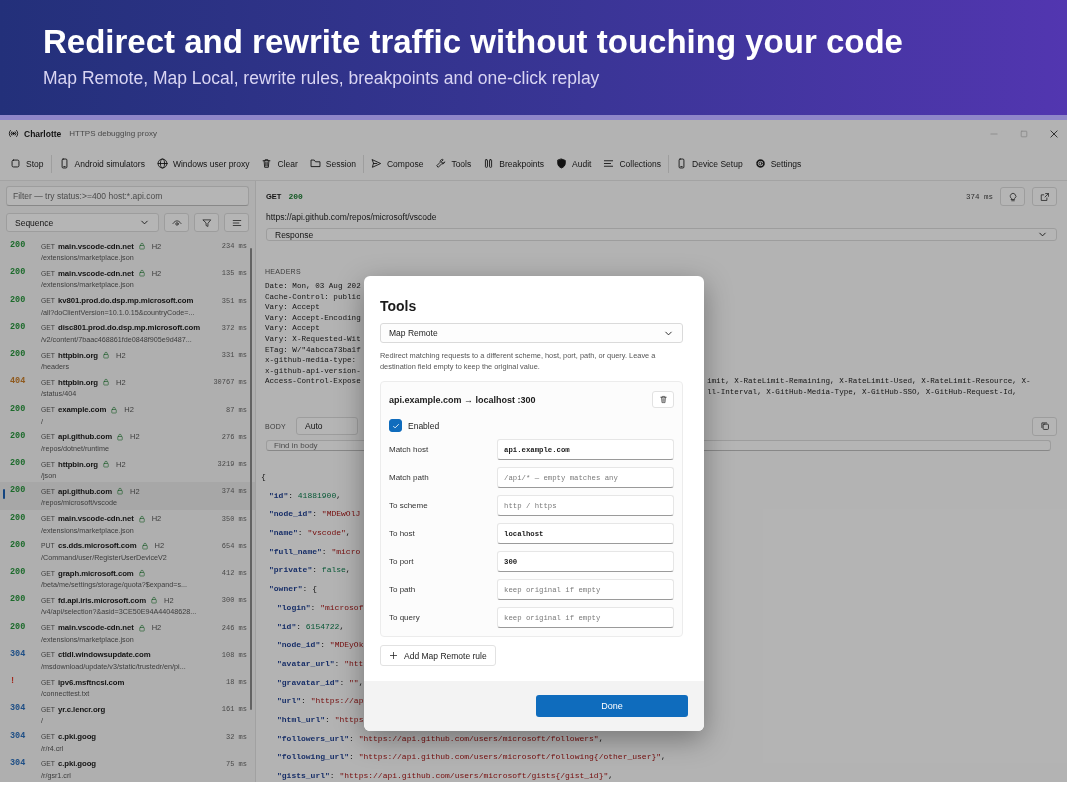 This screenshot has width=1067, height=787. I want to click on rule-title: api.example.com → localhost :300, so click(462, 399).